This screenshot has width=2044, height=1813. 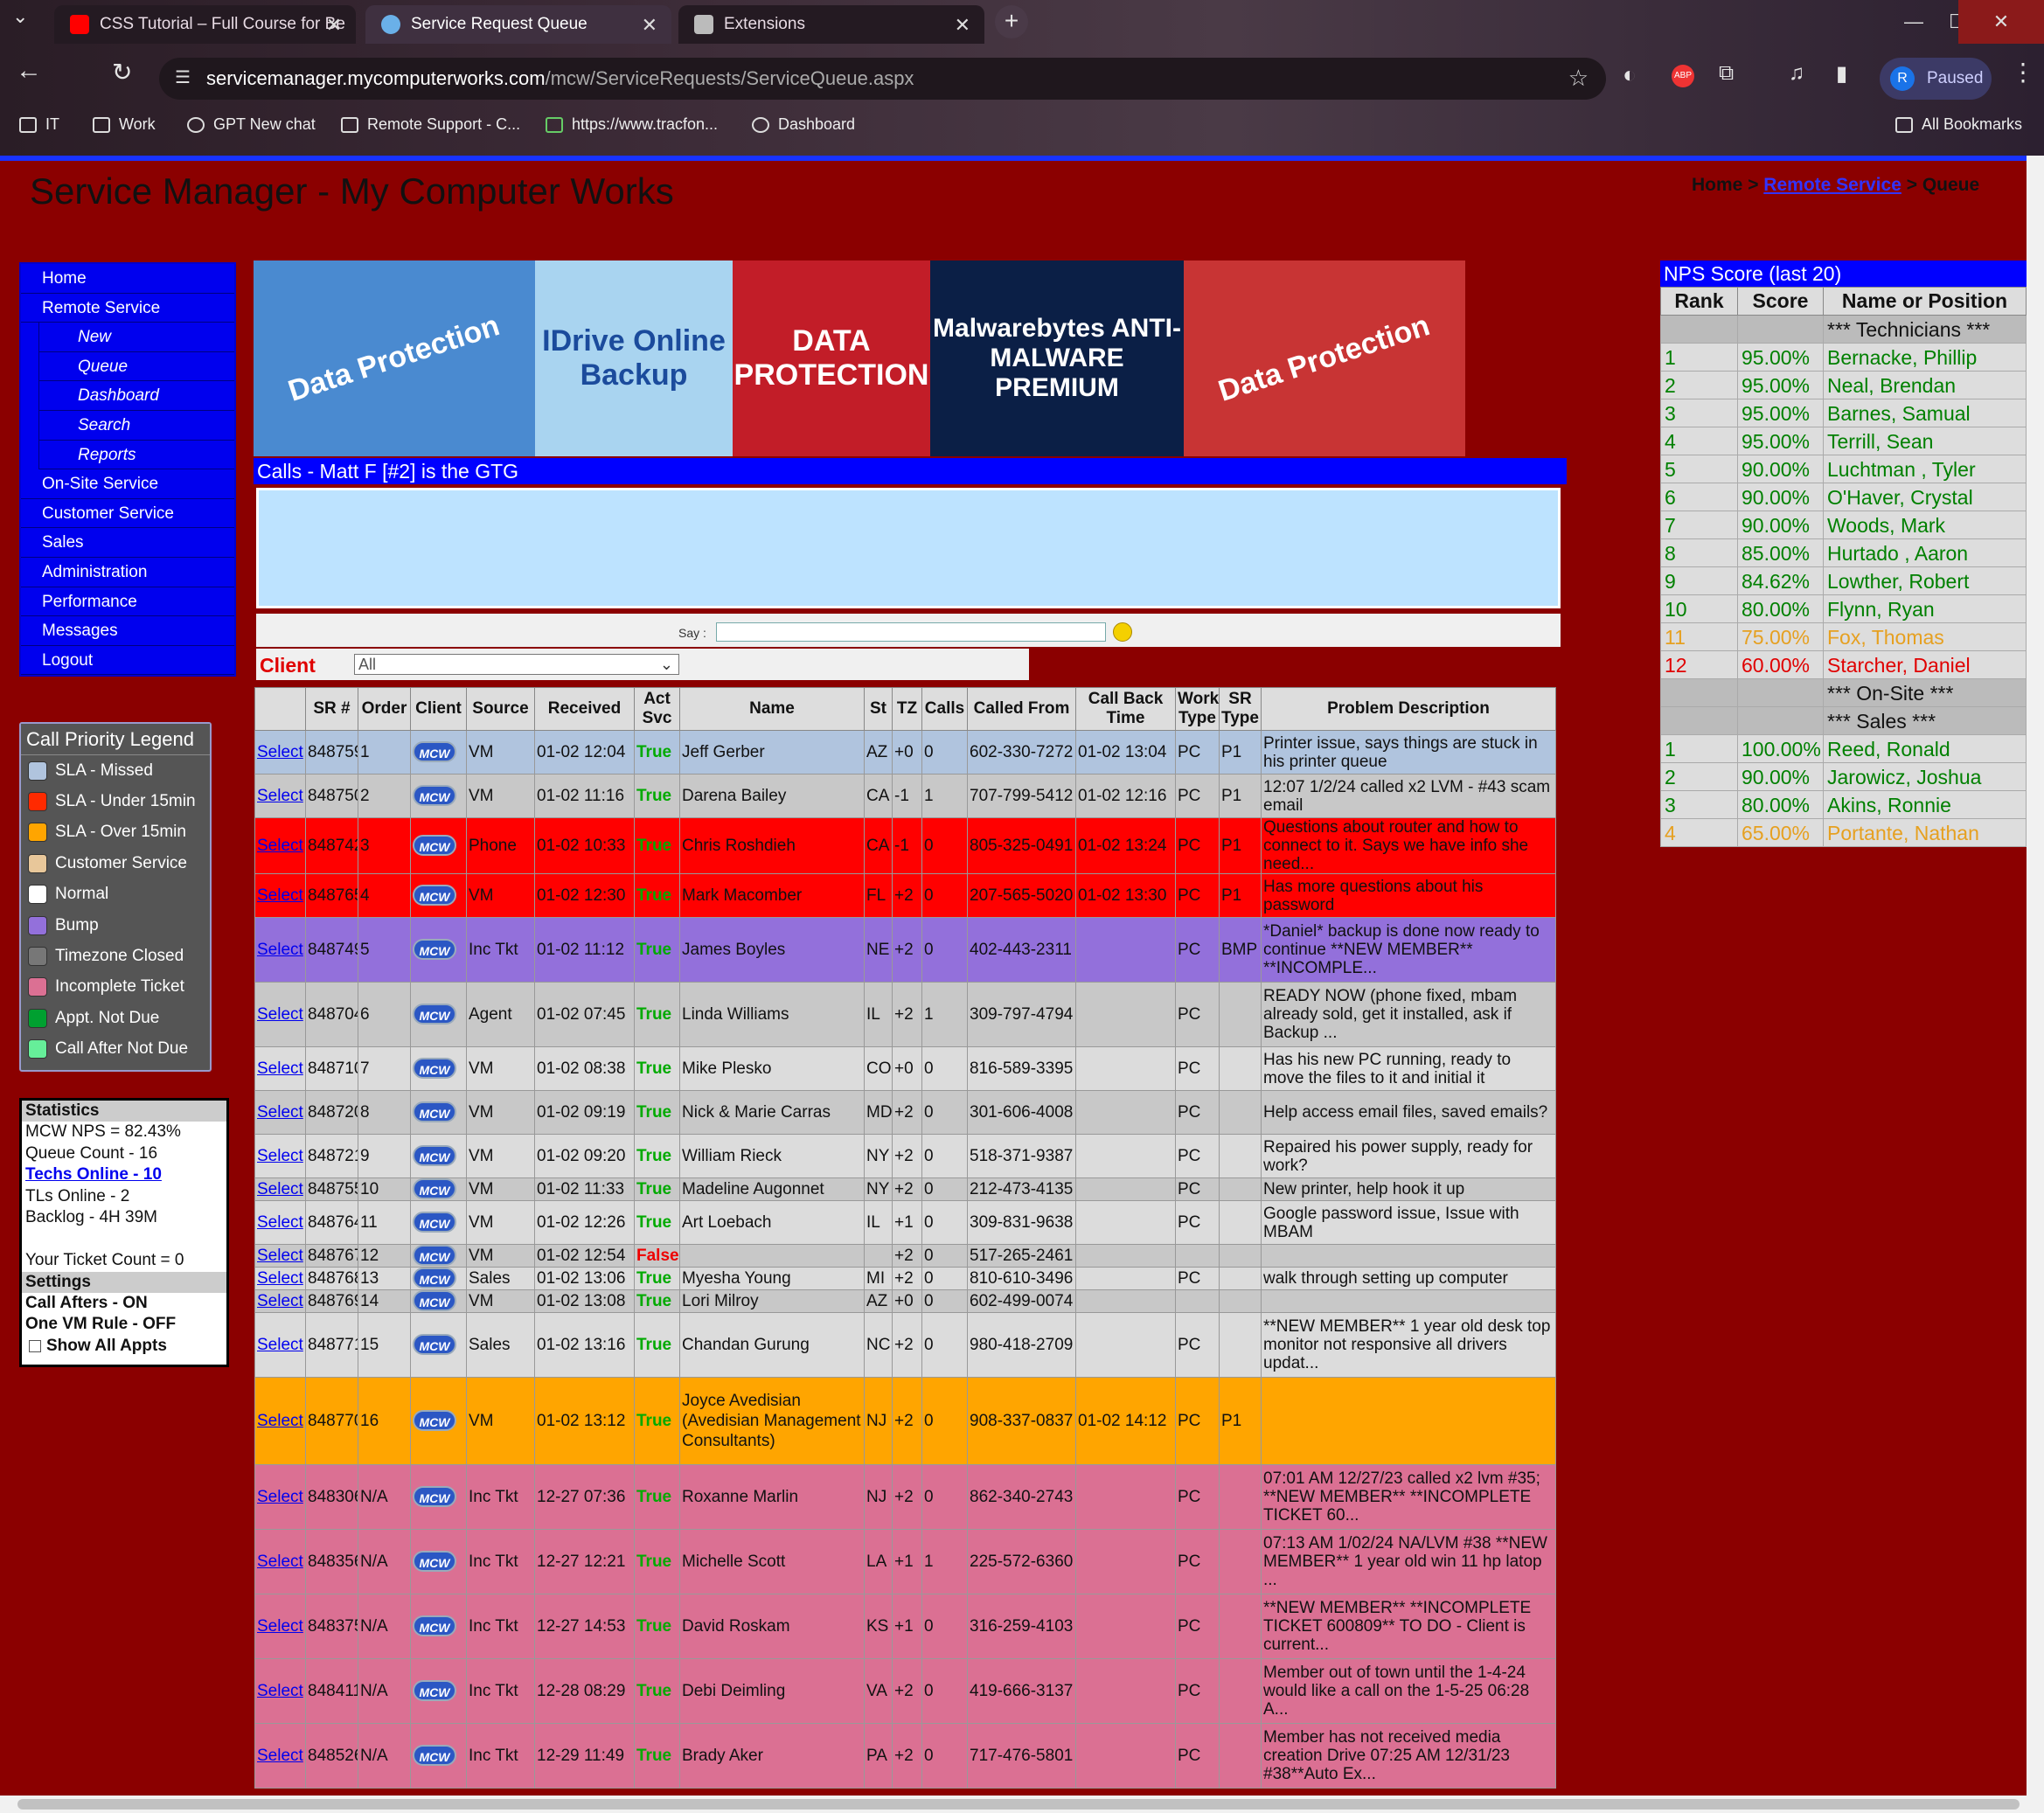 I want to click on menu-item-home: Home, so click(x=127, y=279).